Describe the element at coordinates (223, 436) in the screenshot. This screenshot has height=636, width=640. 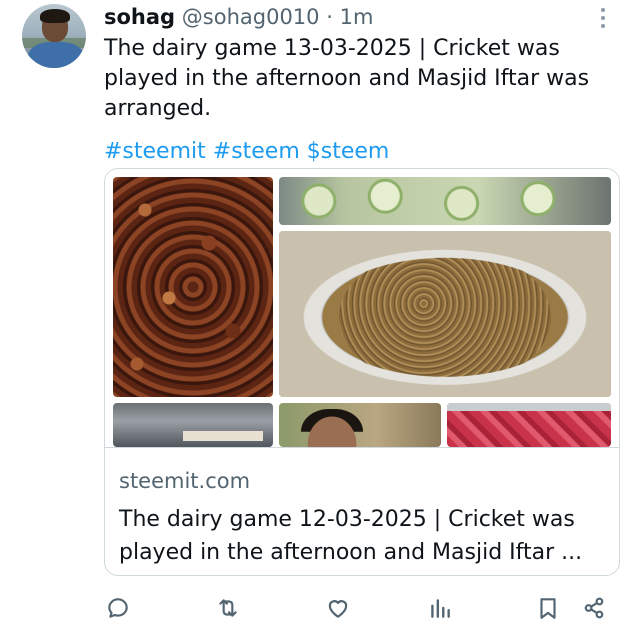
I see `stadium-sign` at that location.